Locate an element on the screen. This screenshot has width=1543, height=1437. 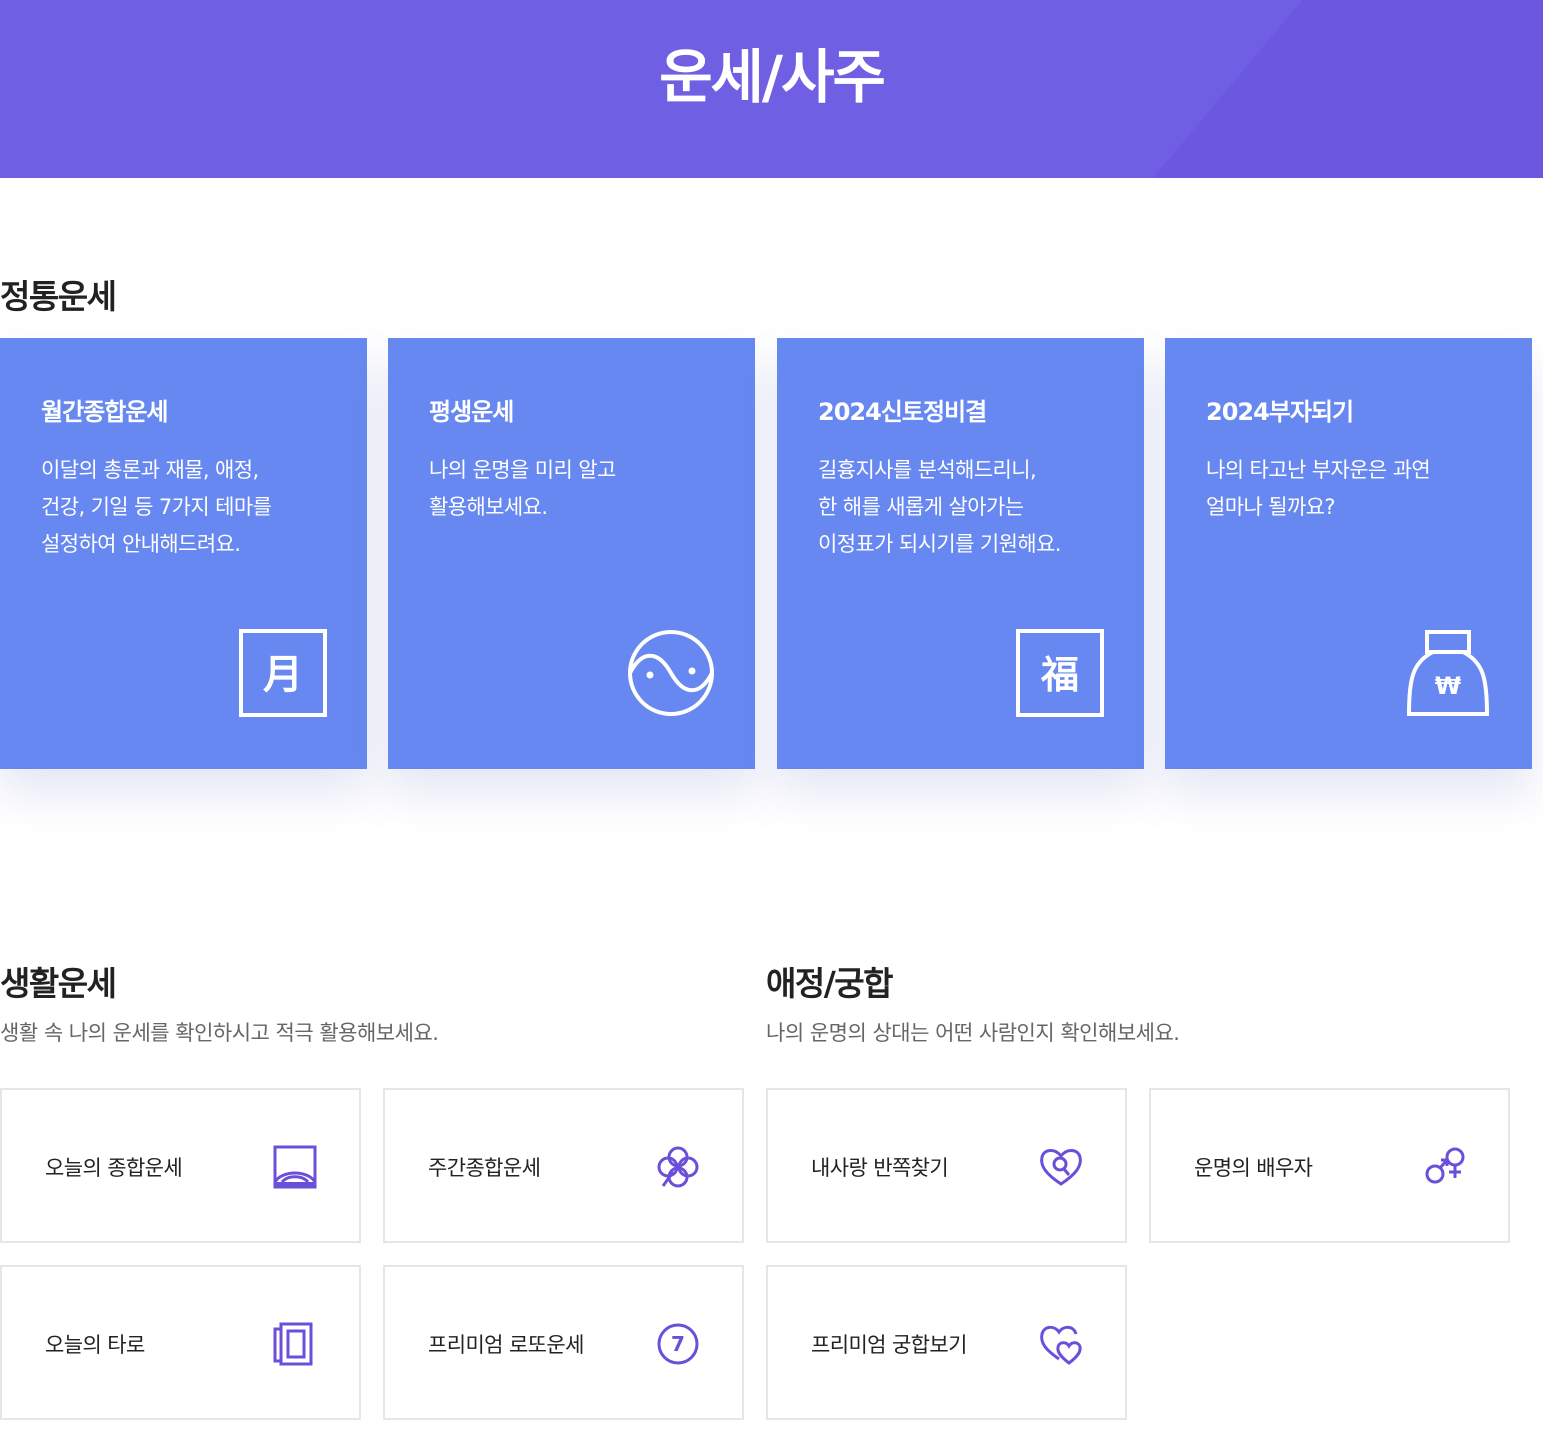
tile-destined-spouse: 운명의 배우자 is located at coordinates (1329, 1165).